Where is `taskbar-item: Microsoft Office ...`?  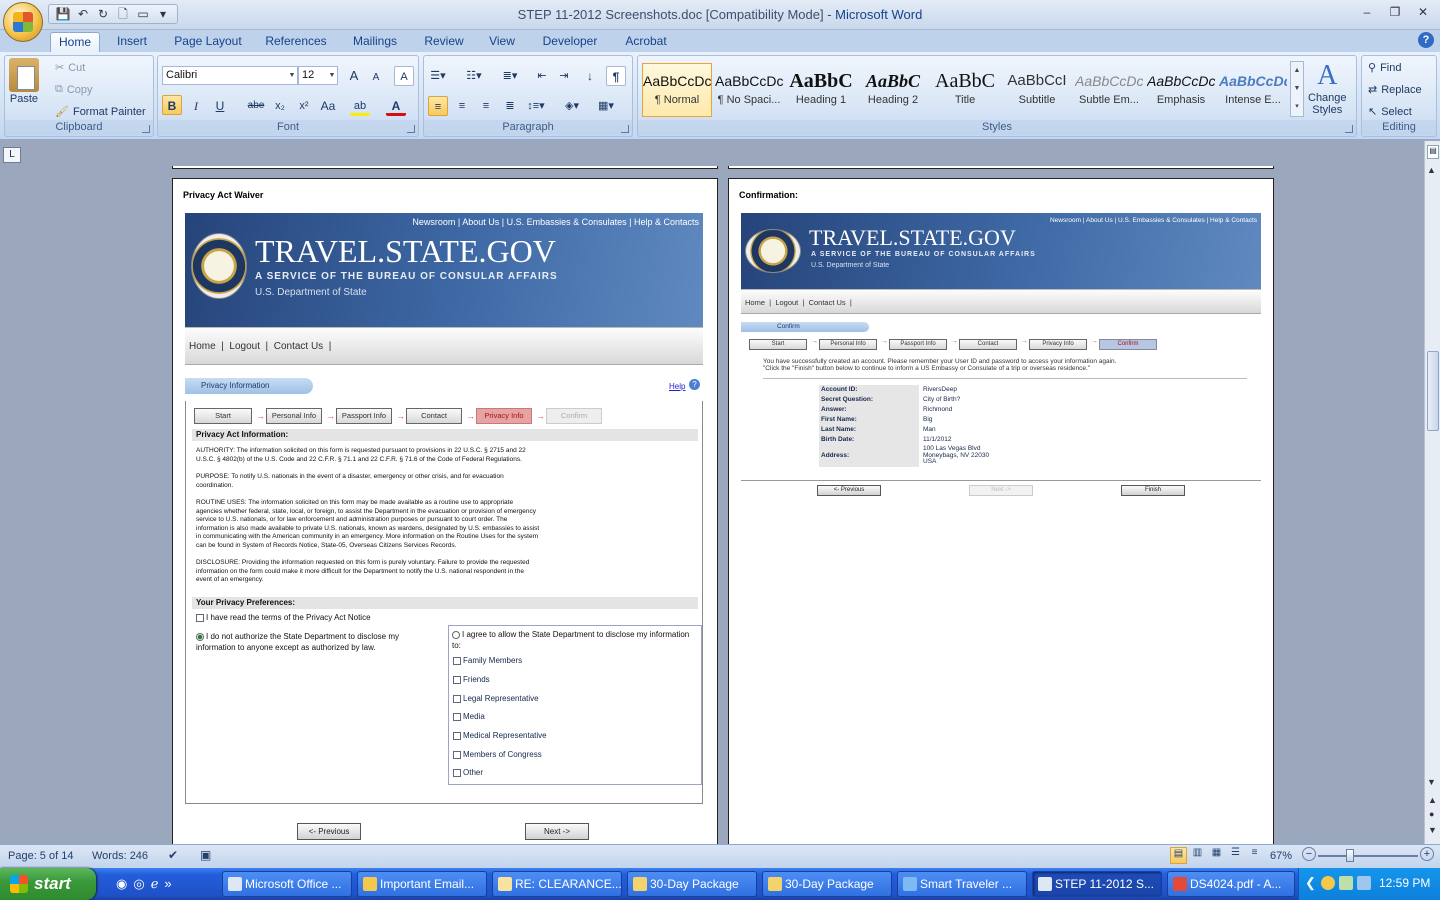
taskbar-item: Microsoft Office ... is located at coordinates (287, 884).